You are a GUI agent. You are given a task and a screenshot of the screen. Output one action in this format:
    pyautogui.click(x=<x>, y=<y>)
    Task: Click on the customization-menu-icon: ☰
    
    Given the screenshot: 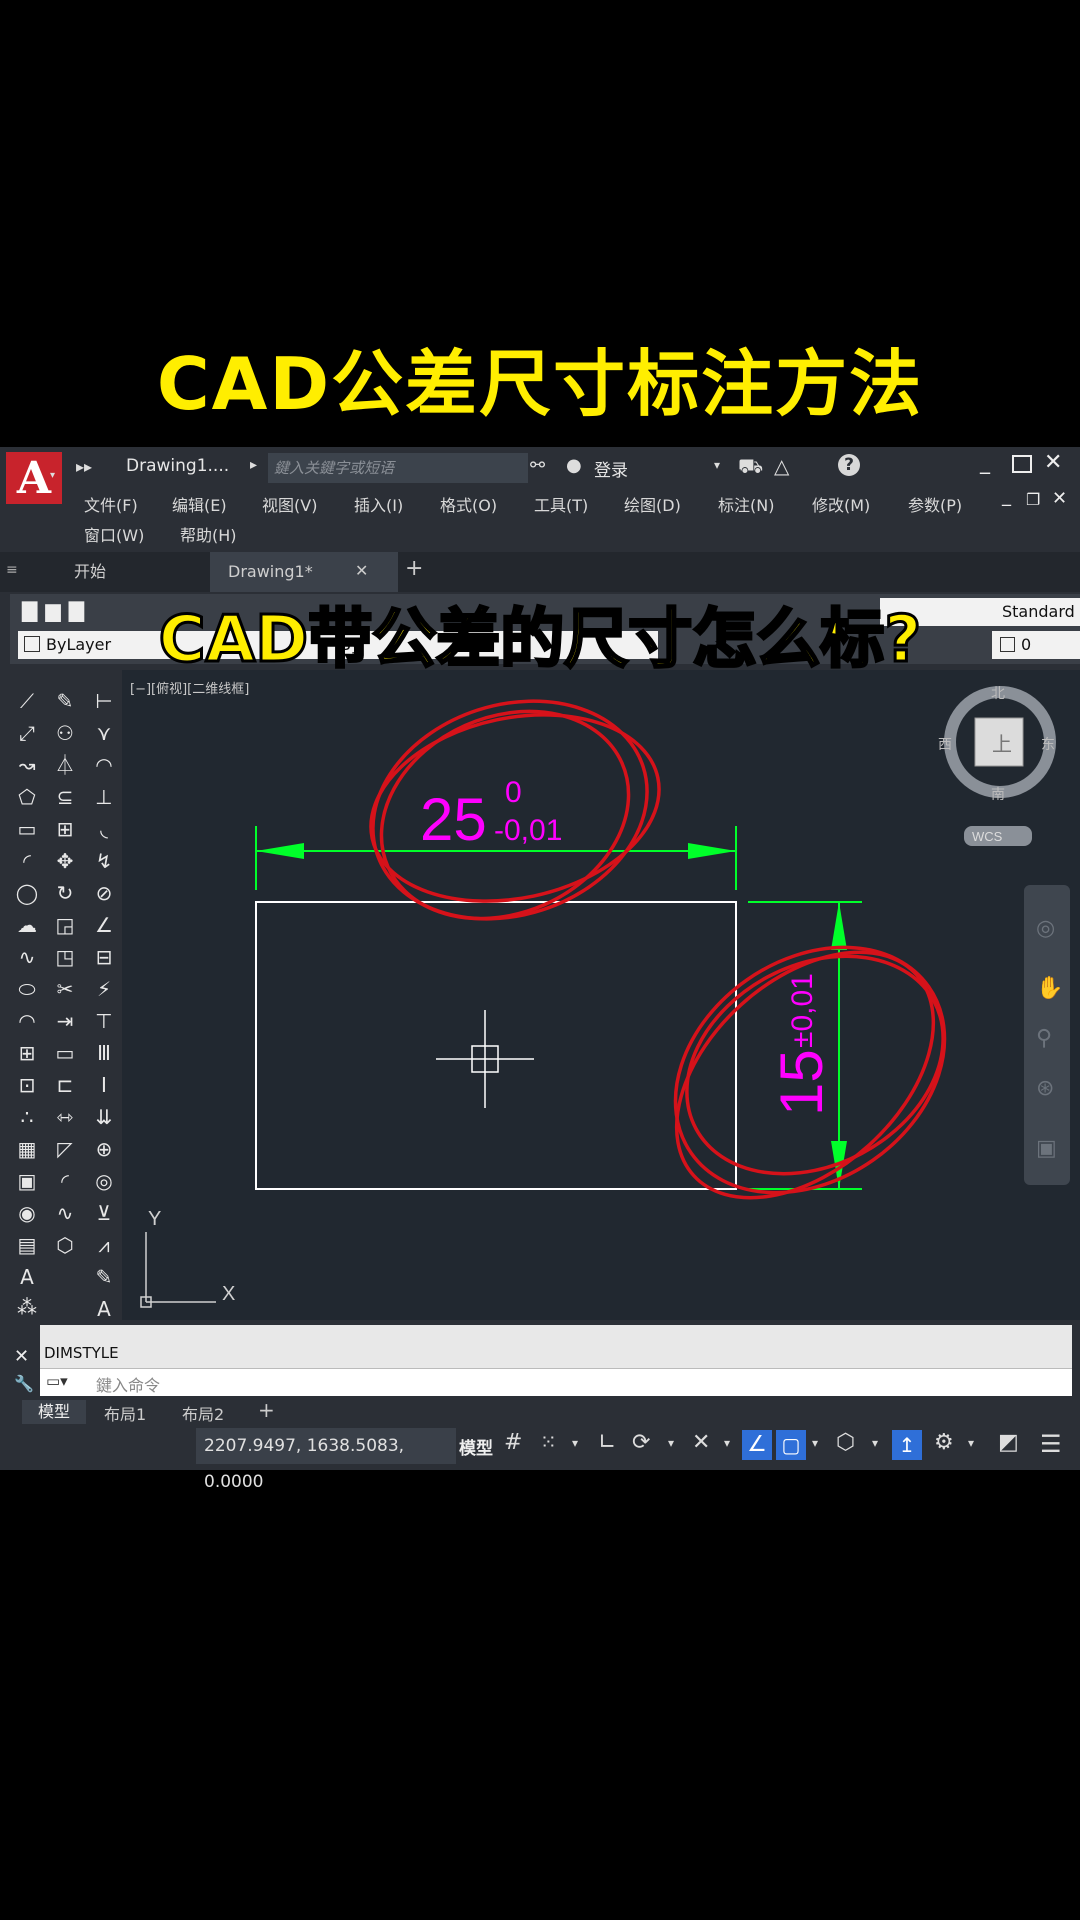 What is the action you would take?
    pyautogui.click(x=1051, y=1444)
    